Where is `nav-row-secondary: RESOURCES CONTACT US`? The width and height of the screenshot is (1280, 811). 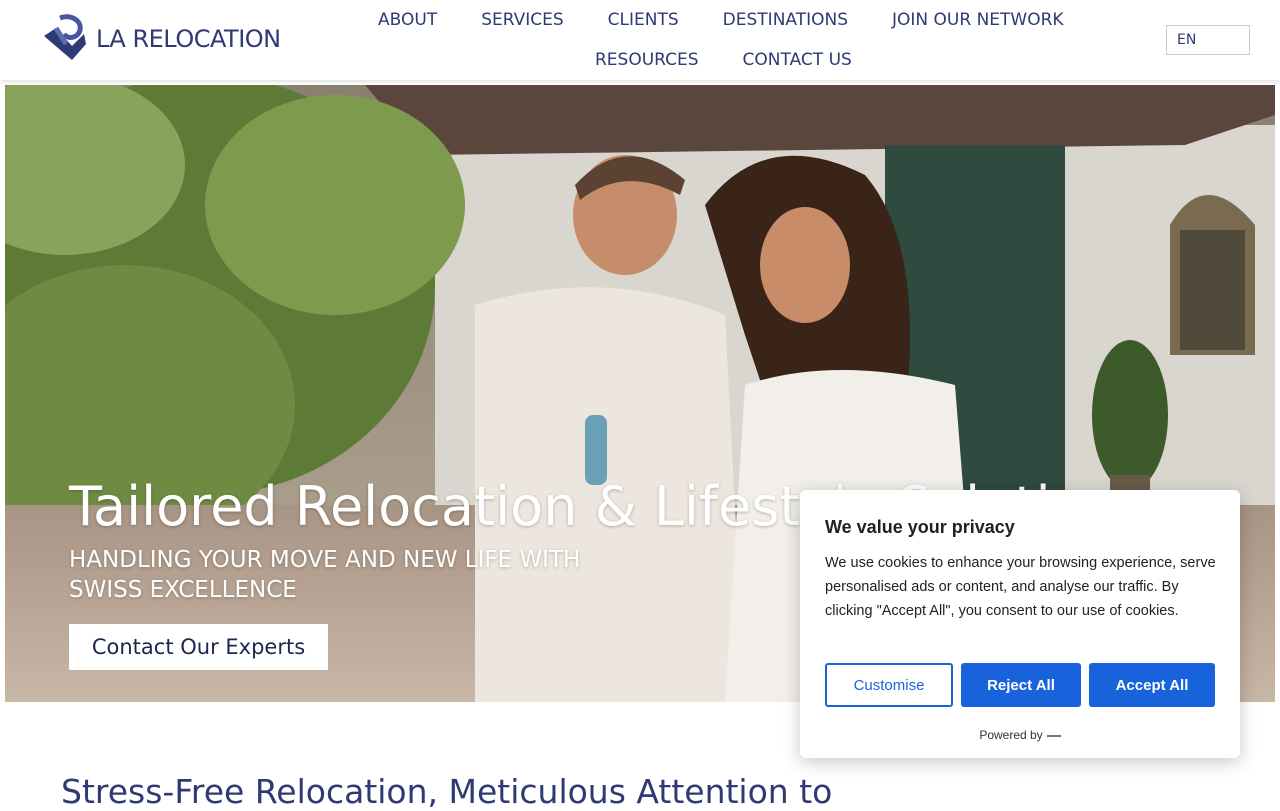
nav-row-secondary: RESOURCES CONTACT US is located at coordinates (723, 60).